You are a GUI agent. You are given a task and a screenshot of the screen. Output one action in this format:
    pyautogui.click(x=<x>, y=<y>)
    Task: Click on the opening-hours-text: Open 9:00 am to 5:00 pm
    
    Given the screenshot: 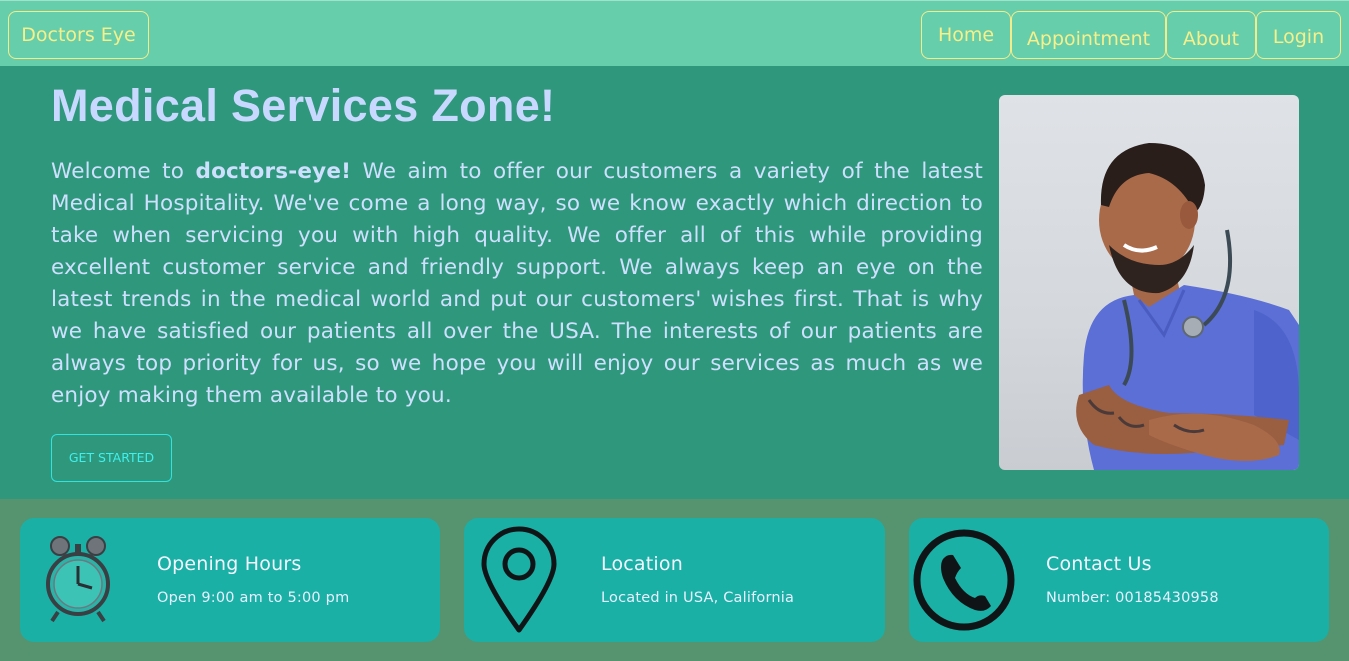 What is the action you would take?
    pyautogui.click(x=253, y=598)
    